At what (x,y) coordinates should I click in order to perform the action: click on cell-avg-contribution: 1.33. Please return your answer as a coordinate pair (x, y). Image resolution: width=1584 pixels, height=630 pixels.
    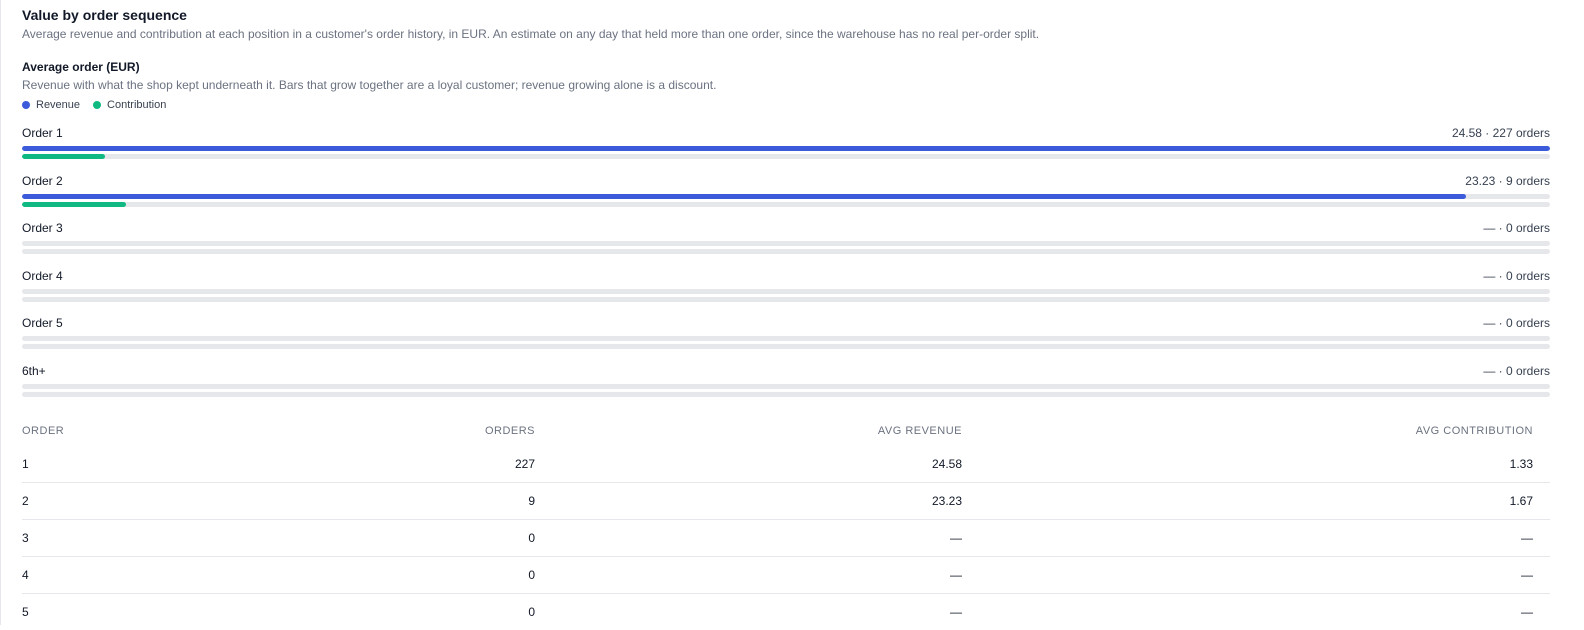
    Looking at the image, I should click on (1247, 464).